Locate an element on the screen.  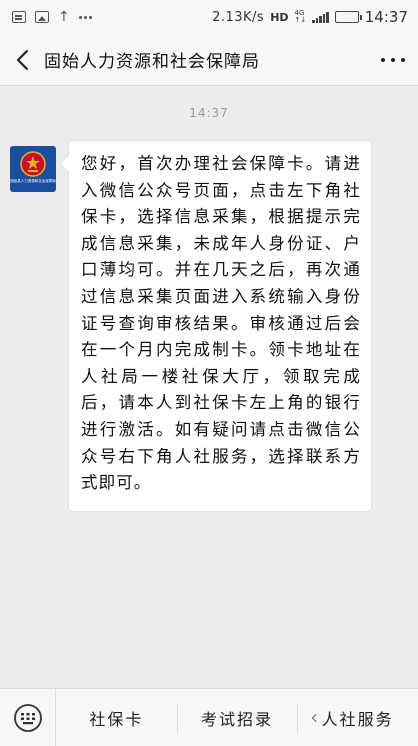
image-notification-icon is located at coordinates (42, 17).